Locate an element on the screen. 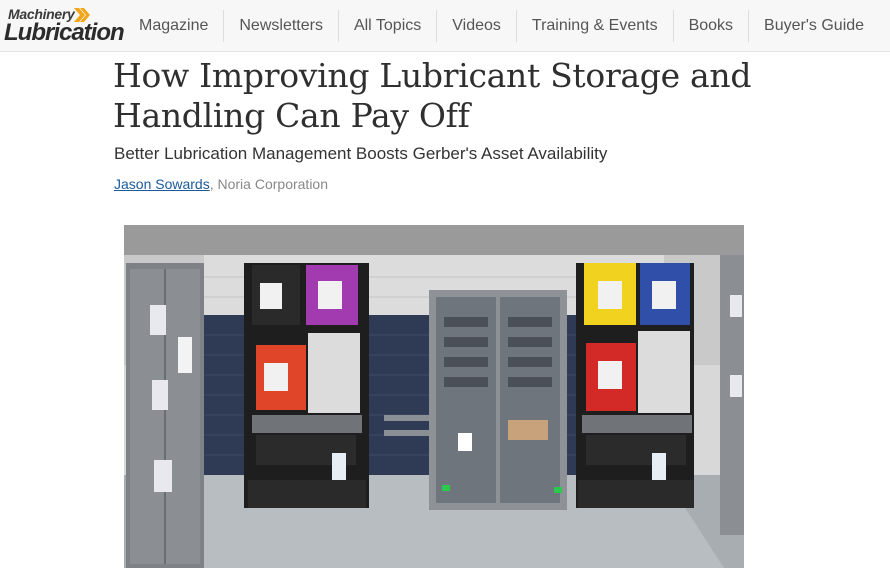 The height and width of the screenshot is (578, 890). nav-item-buyers-guide: Buyer's Guide is located at coordinates (813, 26).